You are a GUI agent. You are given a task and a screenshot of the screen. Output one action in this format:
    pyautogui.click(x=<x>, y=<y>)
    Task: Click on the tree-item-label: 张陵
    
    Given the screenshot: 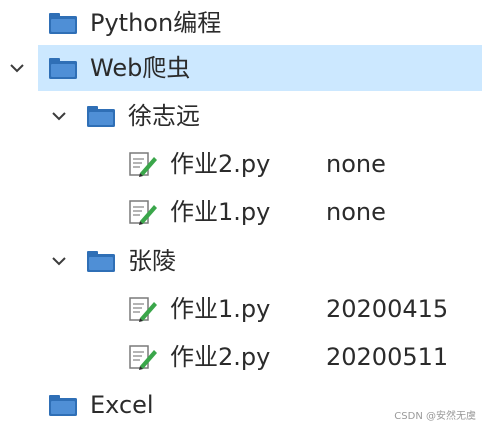 What is the action you would take?
    pyautogui.click(x=152, y=261)
    